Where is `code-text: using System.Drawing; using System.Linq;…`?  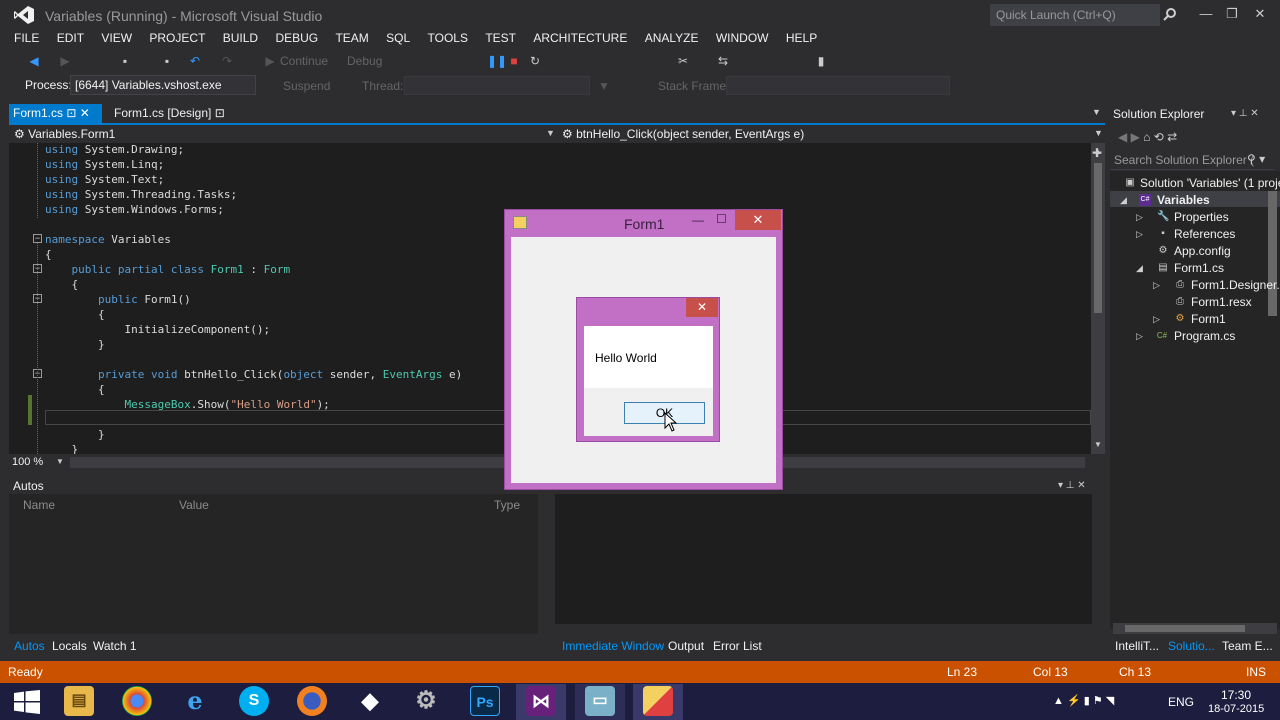
code-text: using System.Drawing; using System.Linq;… is located at coordinates (253, 298).